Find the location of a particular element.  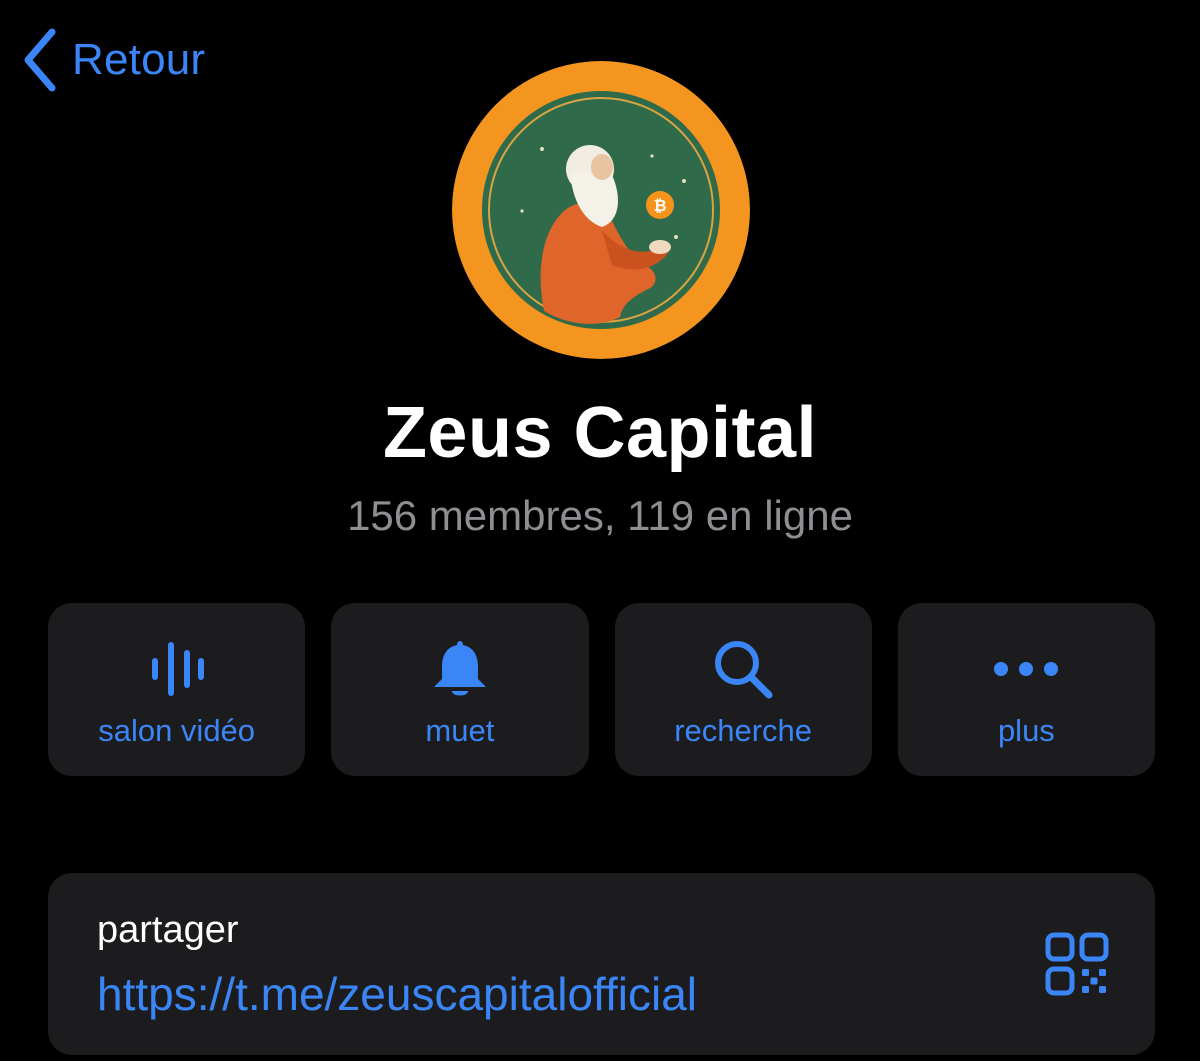

back-button: Retour is located at coordinates (113, 60).